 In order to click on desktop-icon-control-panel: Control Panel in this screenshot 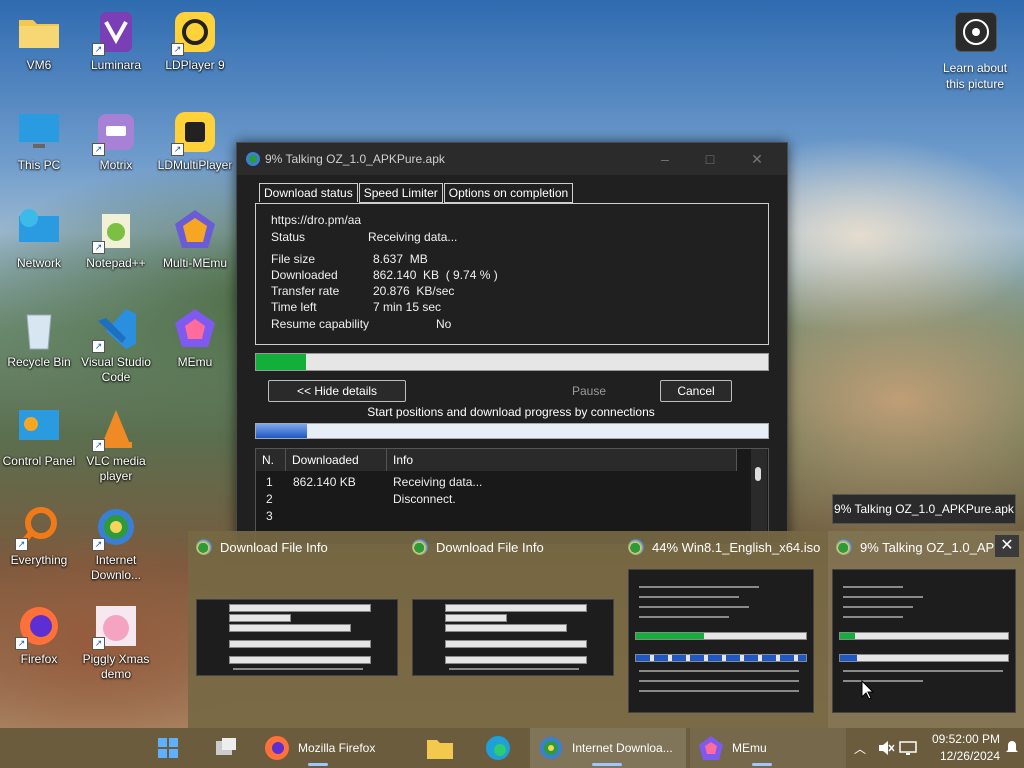, I will do `click(39, 437)`.